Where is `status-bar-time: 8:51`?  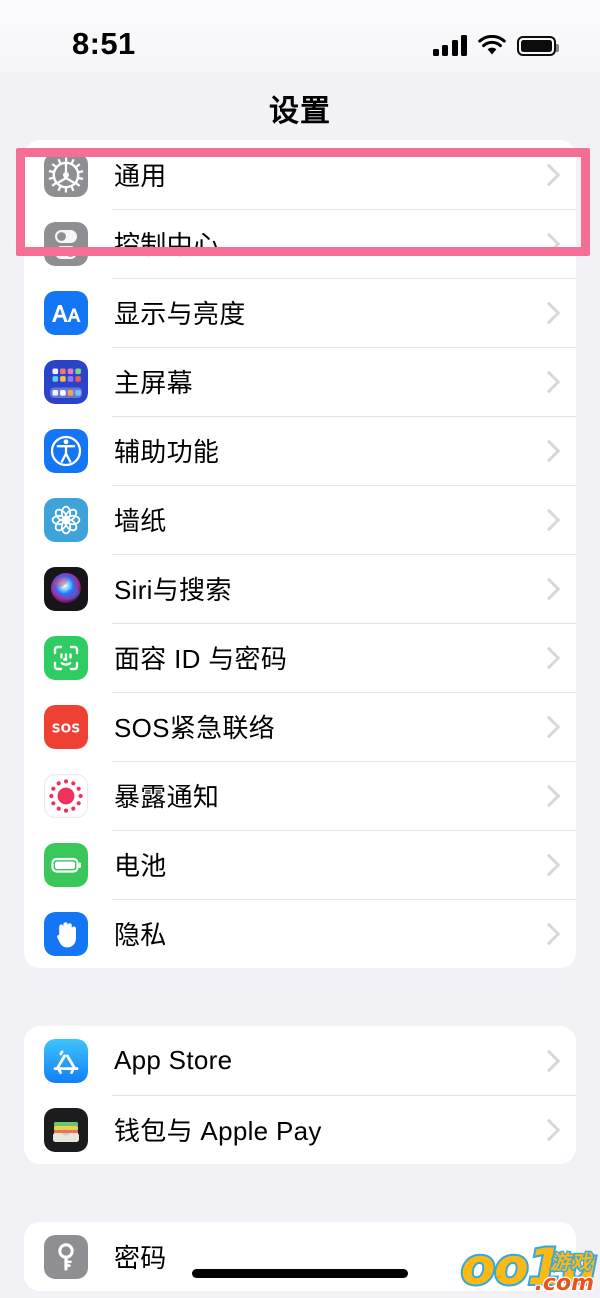 status-bar-time: 8:51 is located at coordinates (104, 43).